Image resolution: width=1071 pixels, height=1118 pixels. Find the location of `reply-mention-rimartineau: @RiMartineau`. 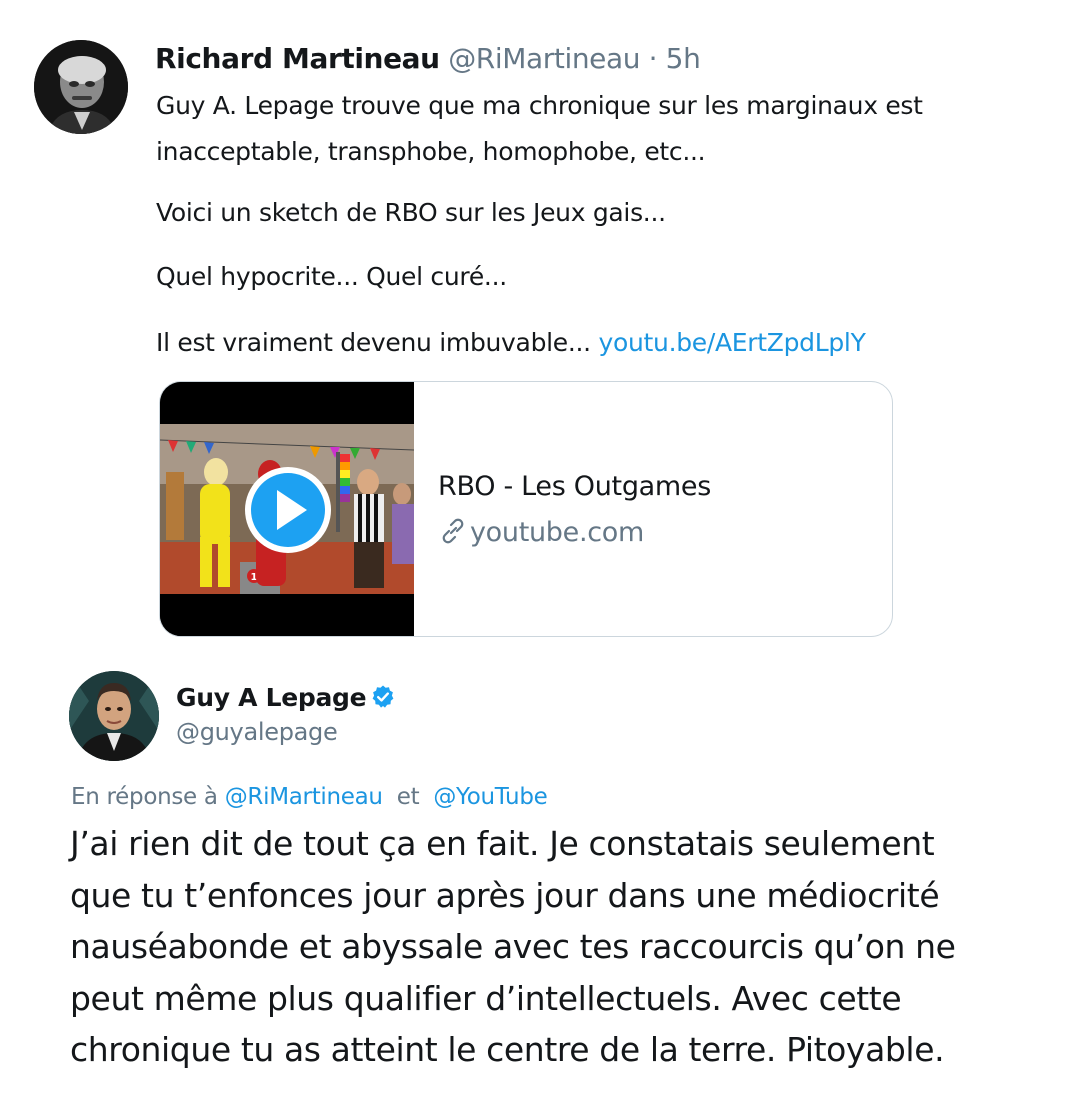

reply-mention-rimartineau: @RiMartineau is located at coordinates (304, 797).